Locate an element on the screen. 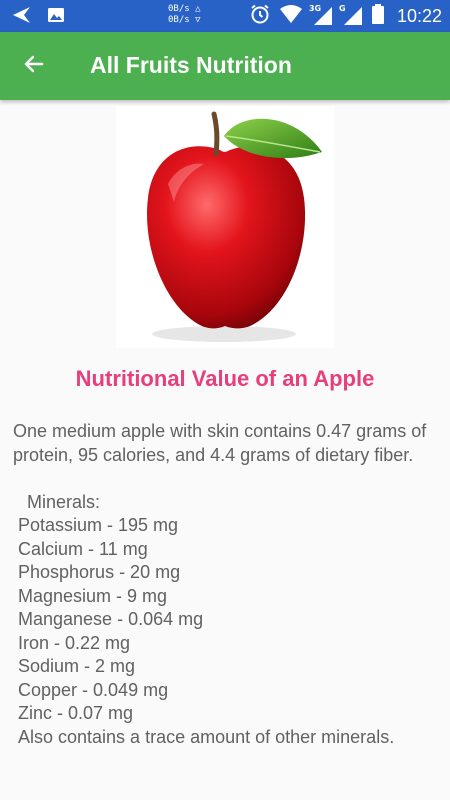 This screenshot has width=450, height=800. signal-g-icon: G is located at coordinates (350, 15).